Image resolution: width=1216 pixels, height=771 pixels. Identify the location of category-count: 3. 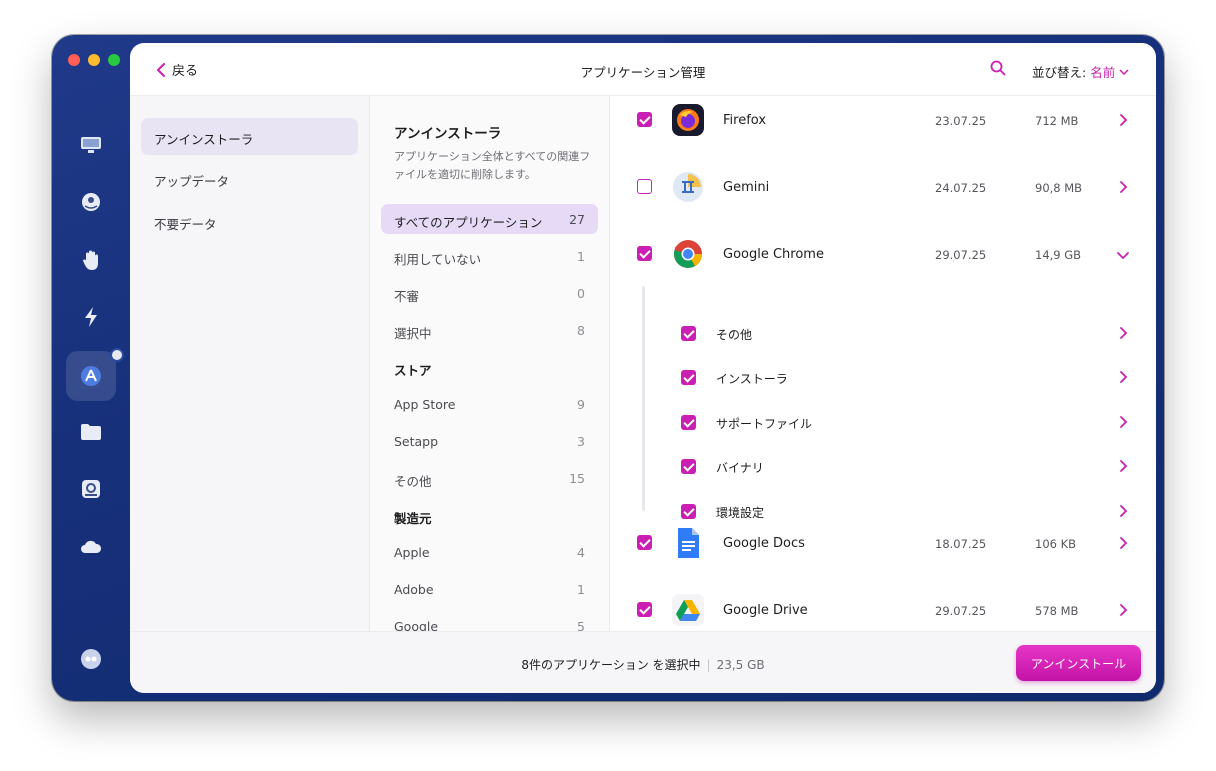
(581, 441).